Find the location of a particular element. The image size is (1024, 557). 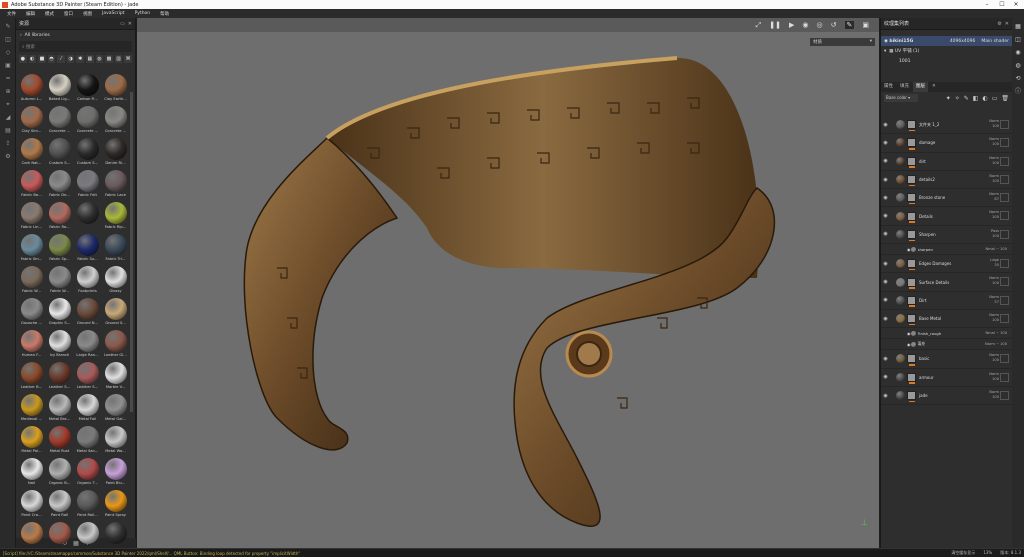

layer-opacity: 87 is located at coordinates (994, 199).